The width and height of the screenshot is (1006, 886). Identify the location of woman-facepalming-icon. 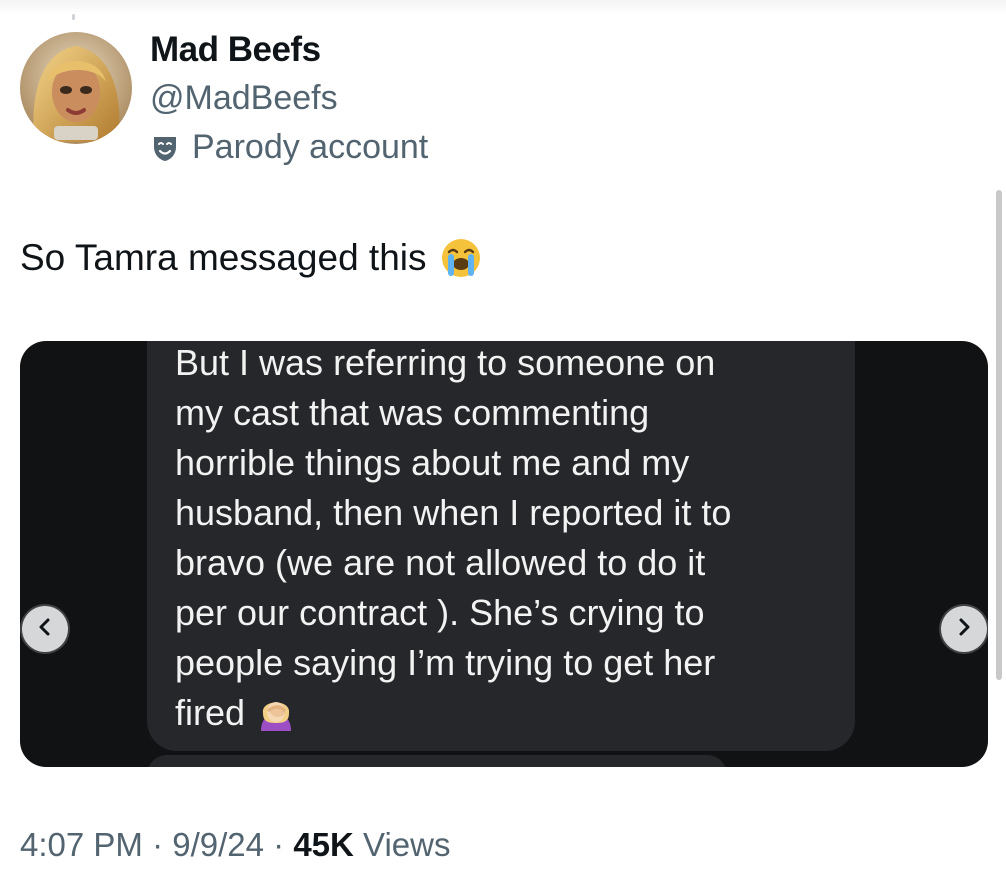
(276, 712).